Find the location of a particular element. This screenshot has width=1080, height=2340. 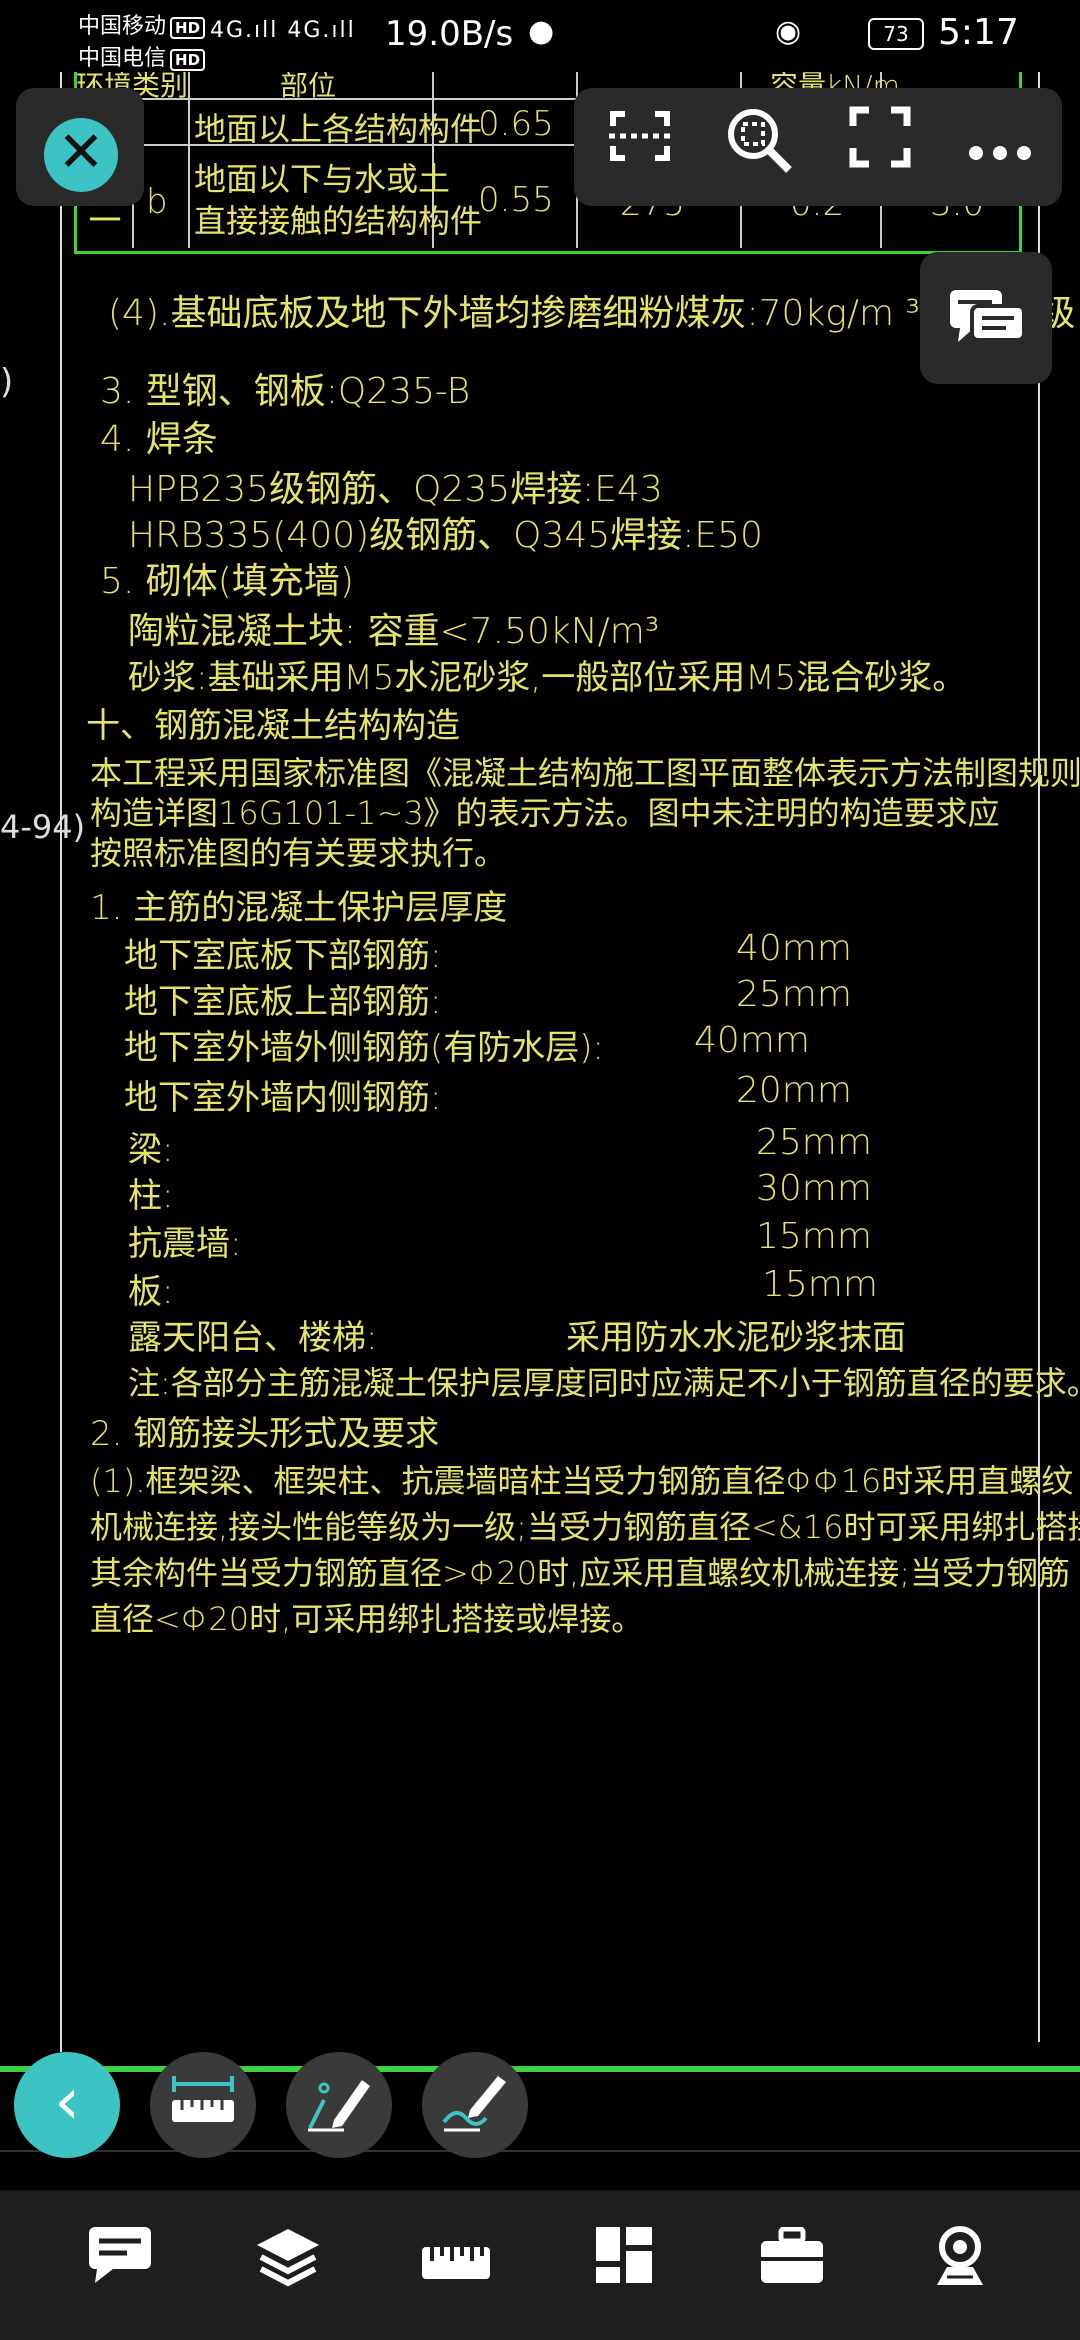

cover-value: 20mm is located at coordinates (794, 1090).